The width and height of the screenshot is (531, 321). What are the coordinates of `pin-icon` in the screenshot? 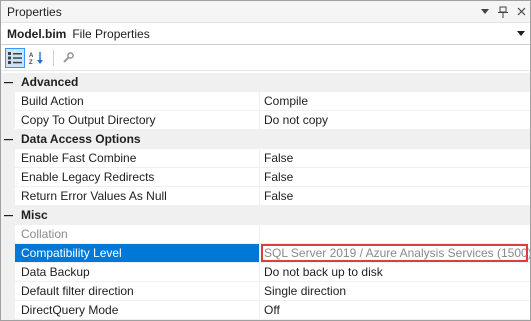 It's located at (503, 12).